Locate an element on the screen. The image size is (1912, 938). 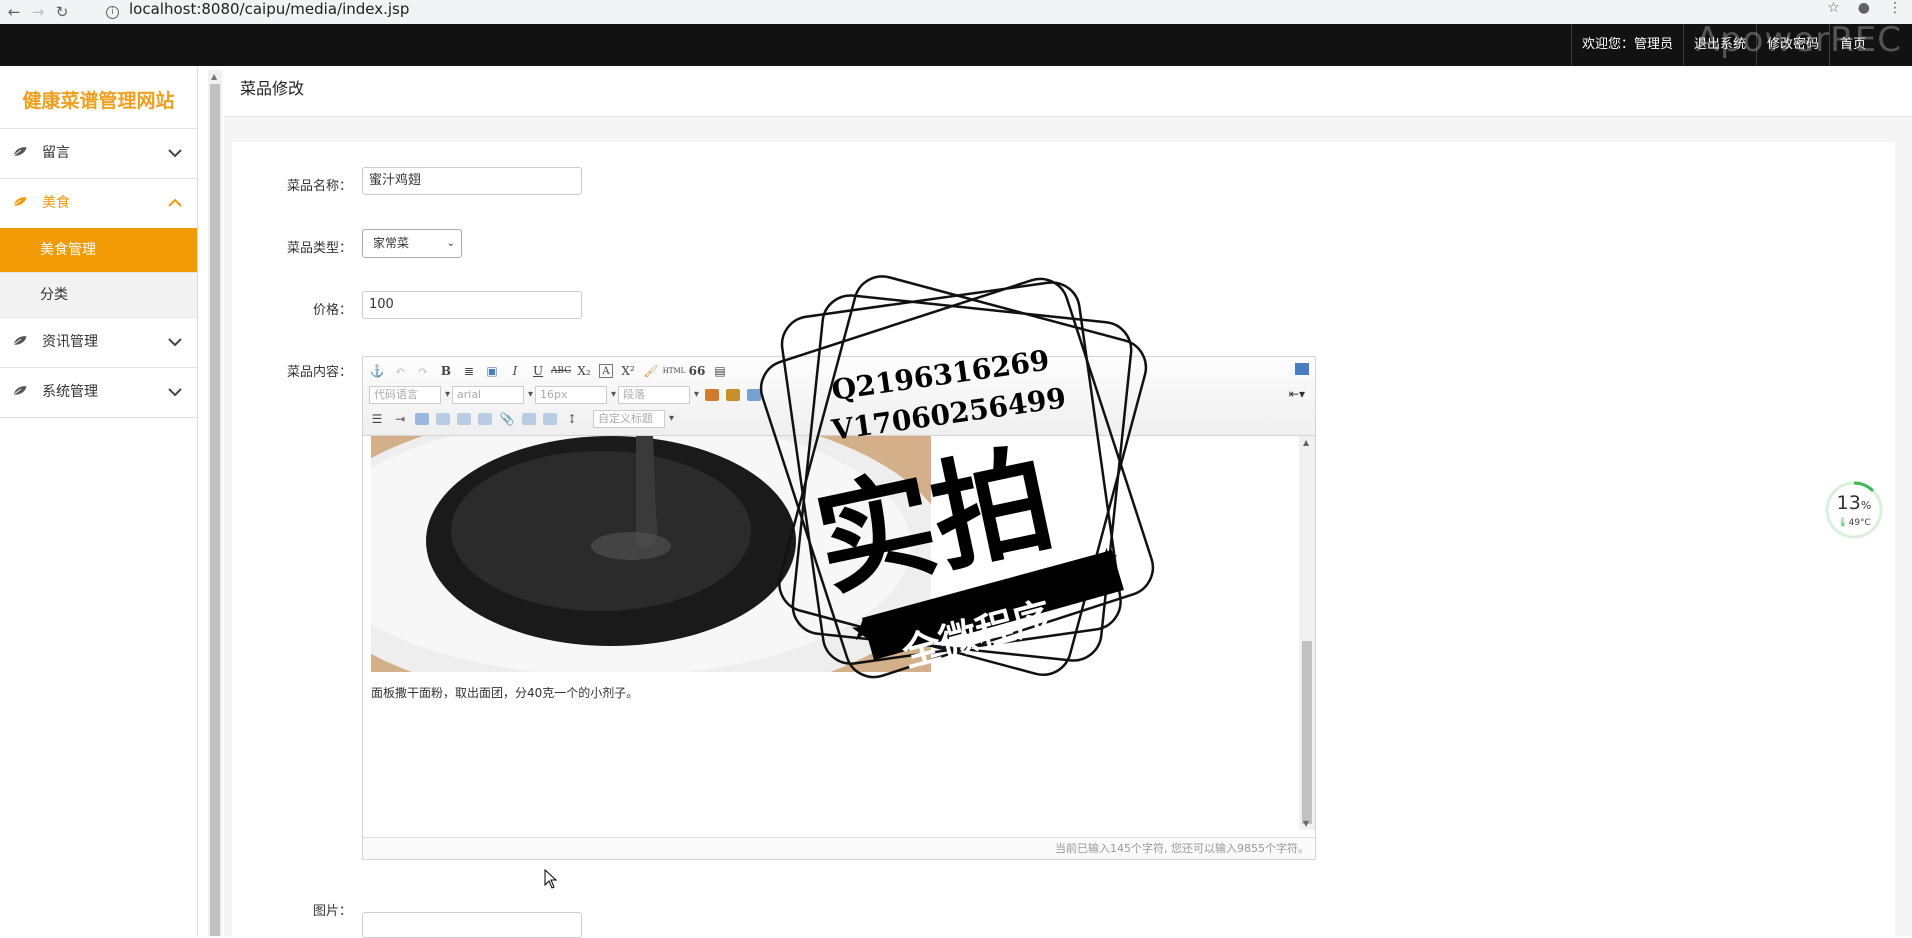
bookmark-star-icon: ☆ is located at coordinates (1833, 8).